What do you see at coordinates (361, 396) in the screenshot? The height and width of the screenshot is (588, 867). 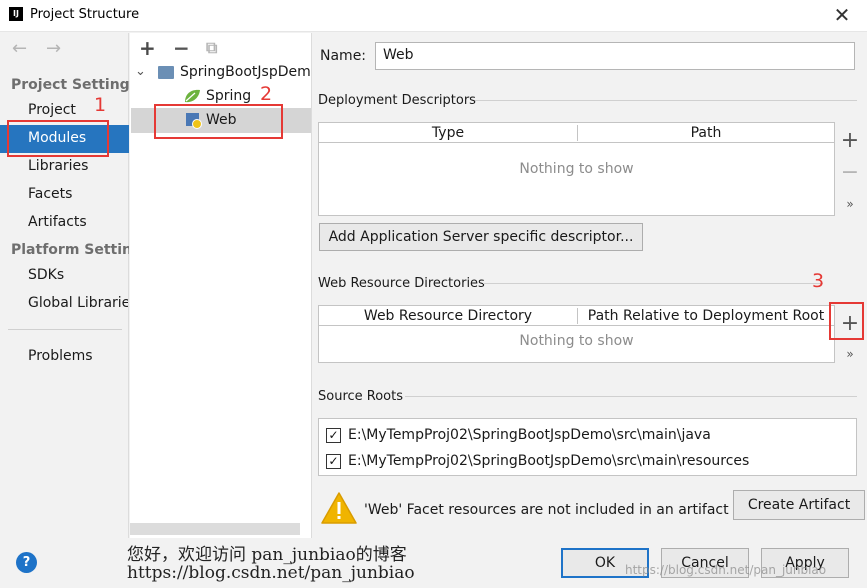 I see `source-roots-heading: Source Roots` at bounding box center [361, 396].